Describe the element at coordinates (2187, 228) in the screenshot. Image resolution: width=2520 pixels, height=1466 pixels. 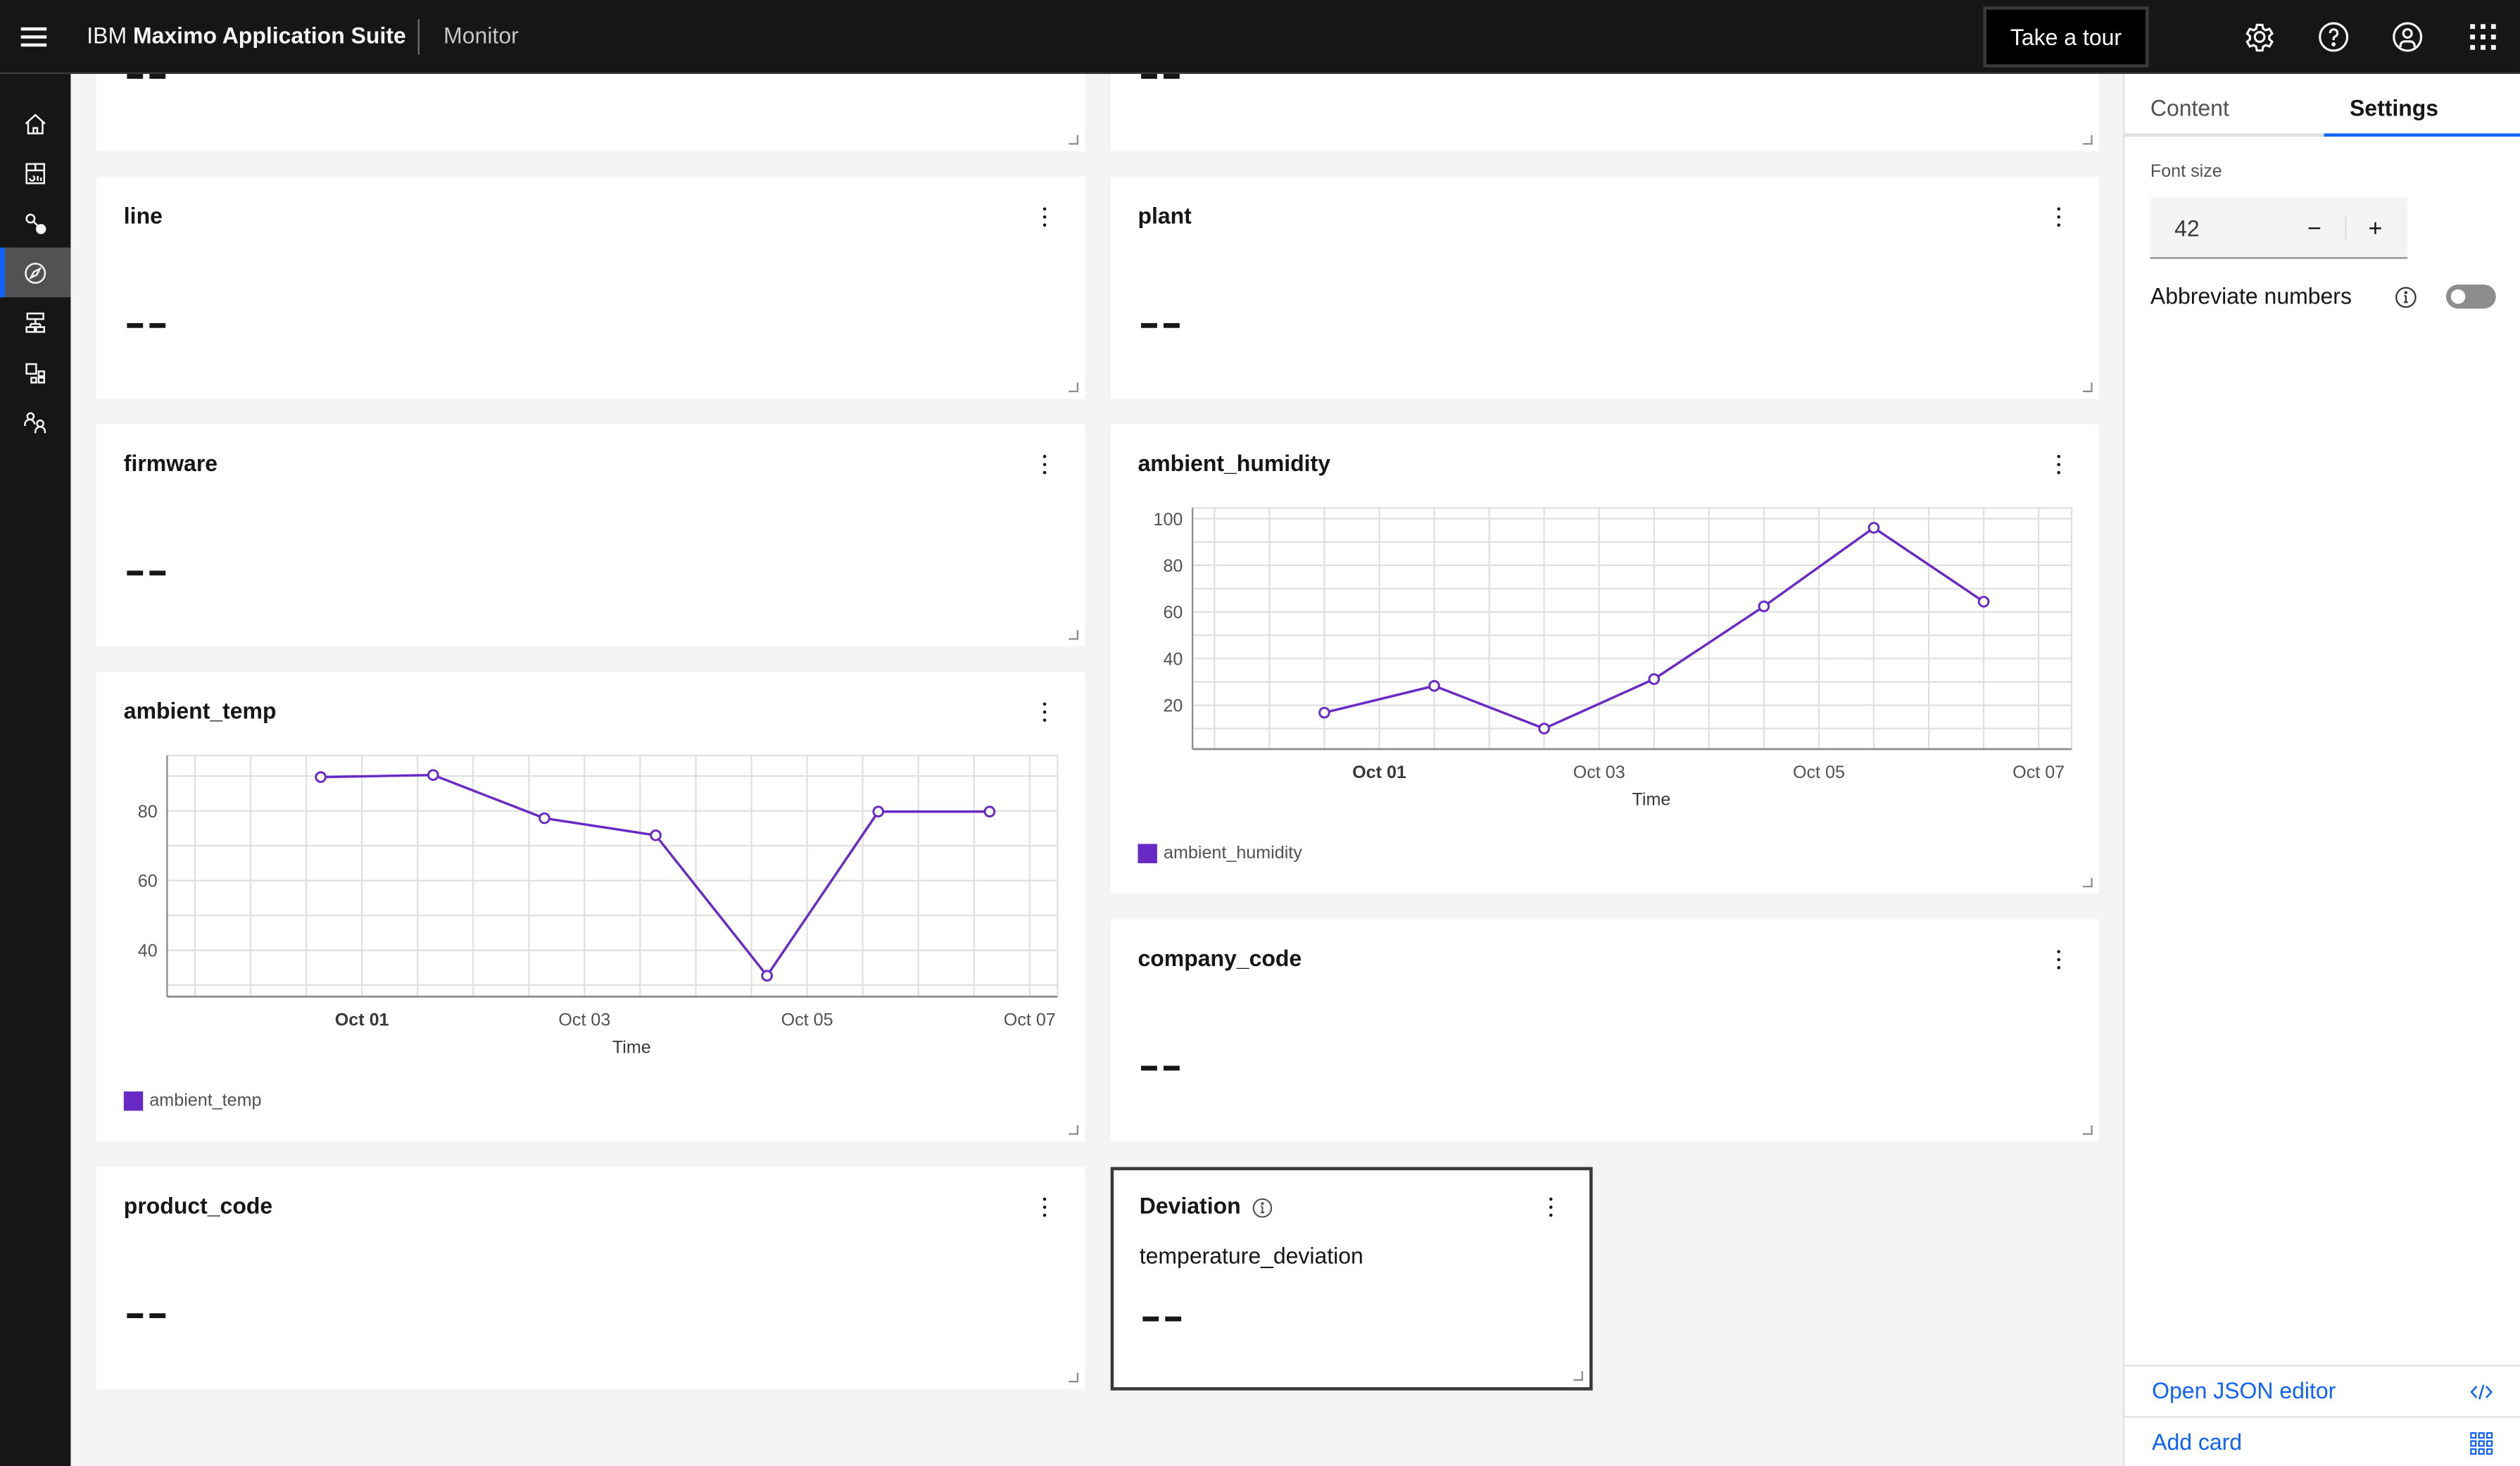
I see `font-size-value: 42` at that location.